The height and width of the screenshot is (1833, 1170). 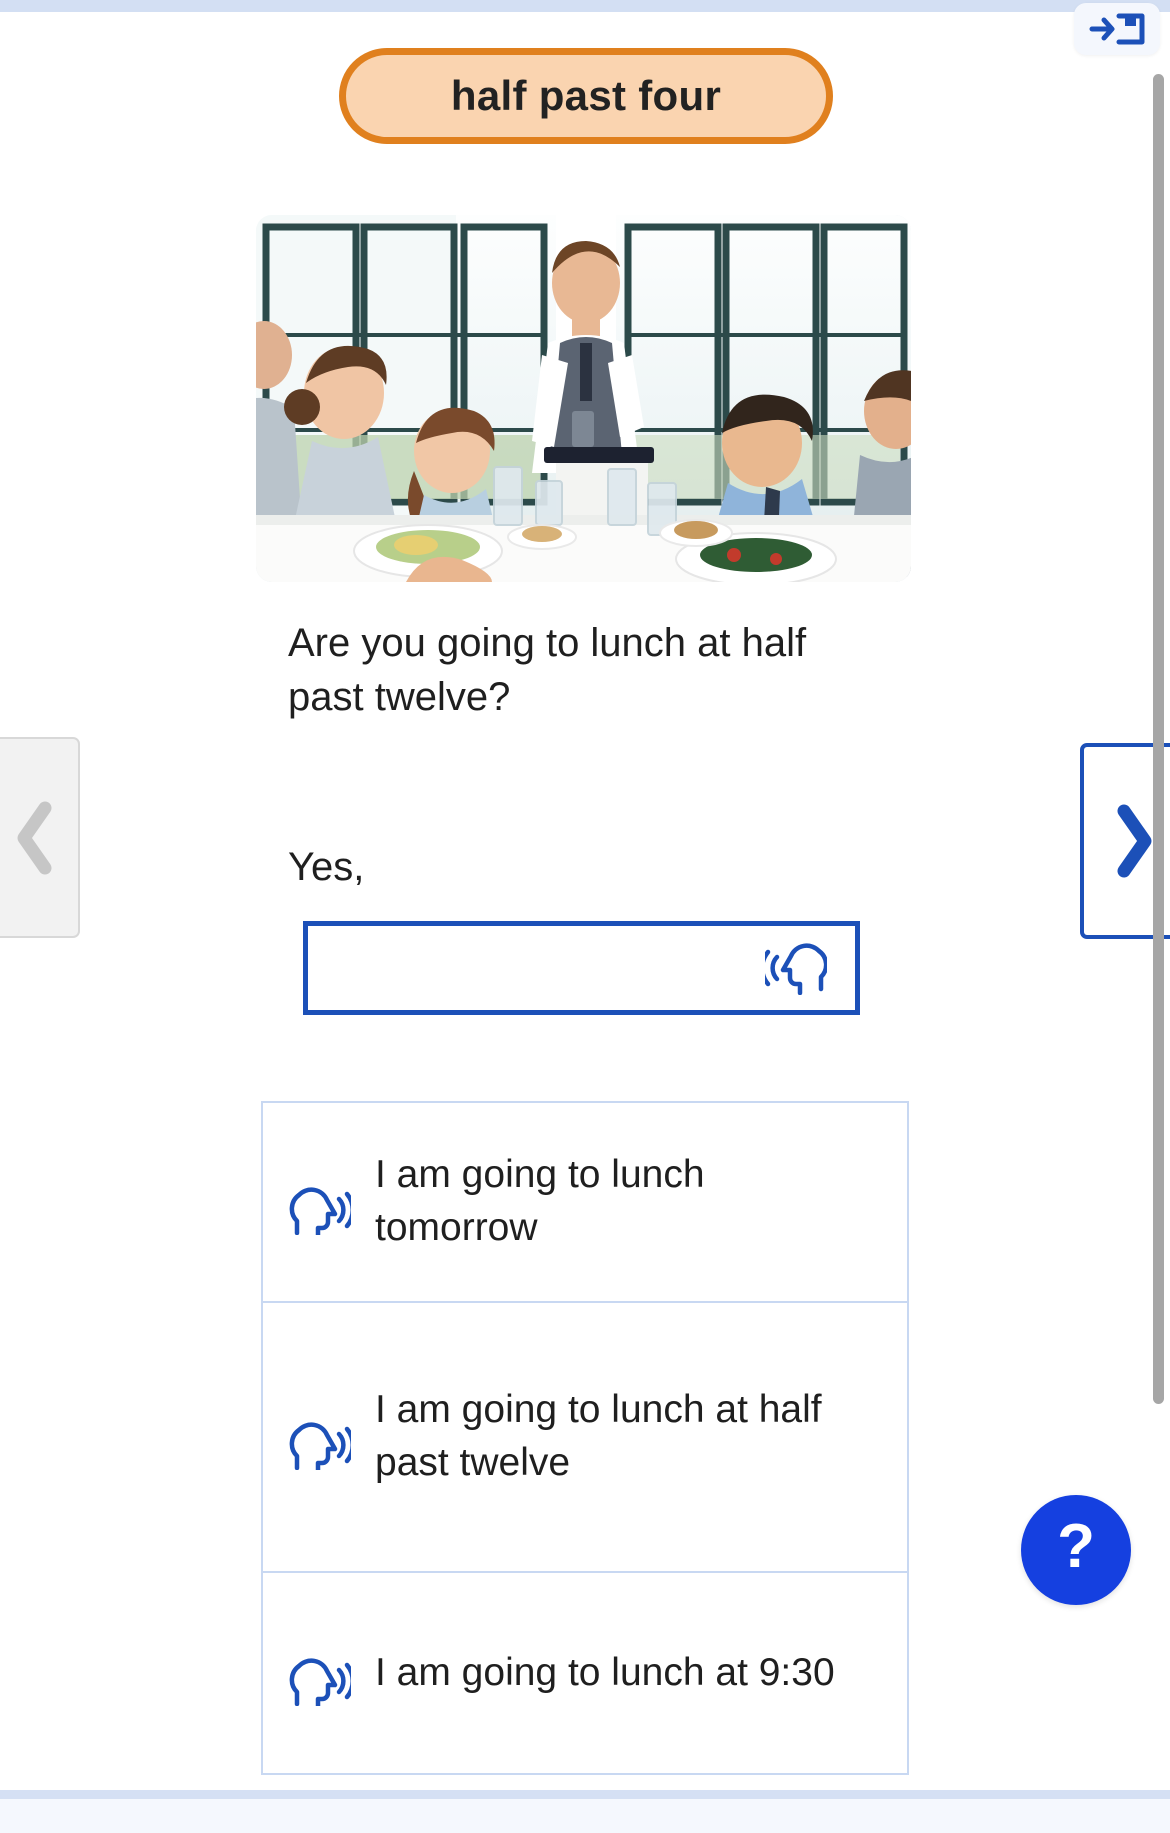 I want to click on answer-option: I am going to lunch at half past twelve, so click(x=585, y=1438).